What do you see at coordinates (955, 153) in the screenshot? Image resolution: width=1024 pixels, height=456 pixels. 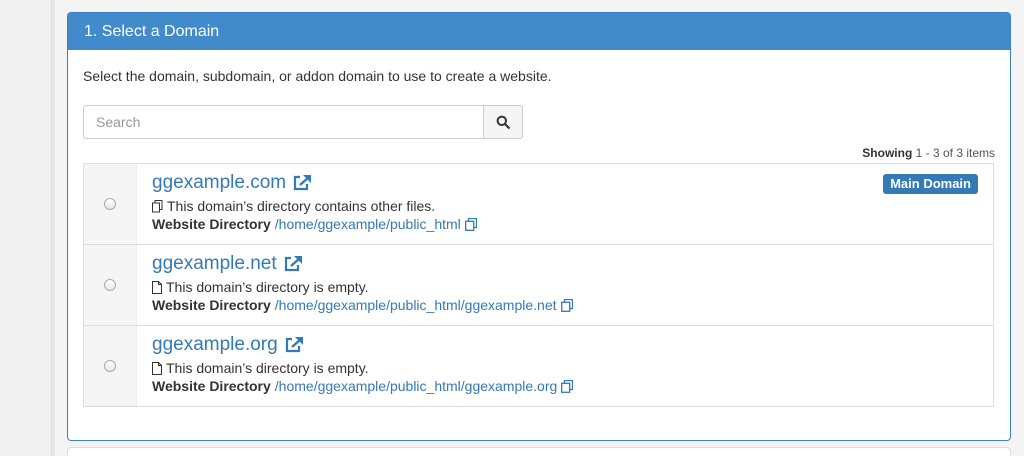 I see `showing-range: 1 - 3 of 3 items` at bounding box center [955, 153].